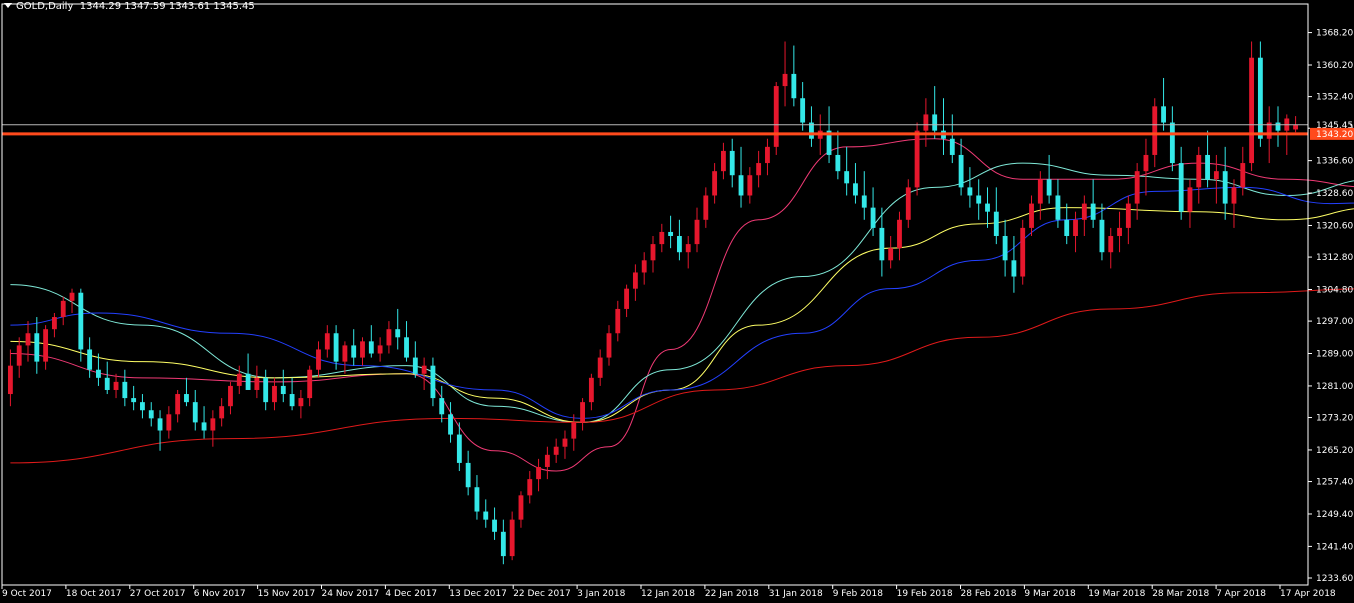  I want to click on x-tick-label: 22 Dec 2017, so click(542, 594).